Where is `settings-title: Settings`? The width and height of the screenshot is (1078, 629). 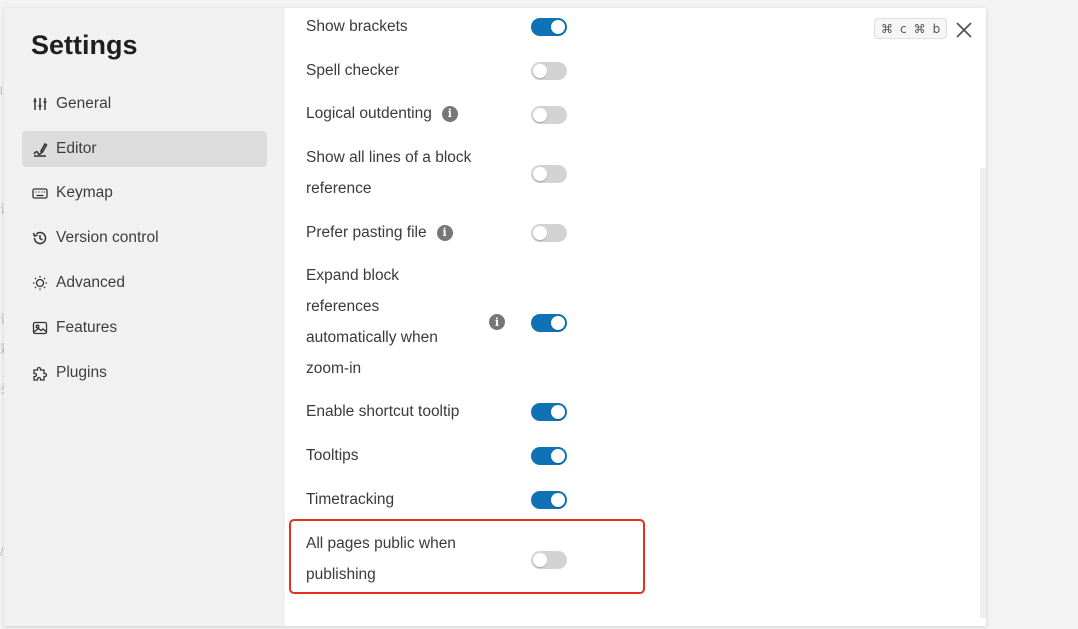 settings-title: Settings is located at coordinates (84, 45).